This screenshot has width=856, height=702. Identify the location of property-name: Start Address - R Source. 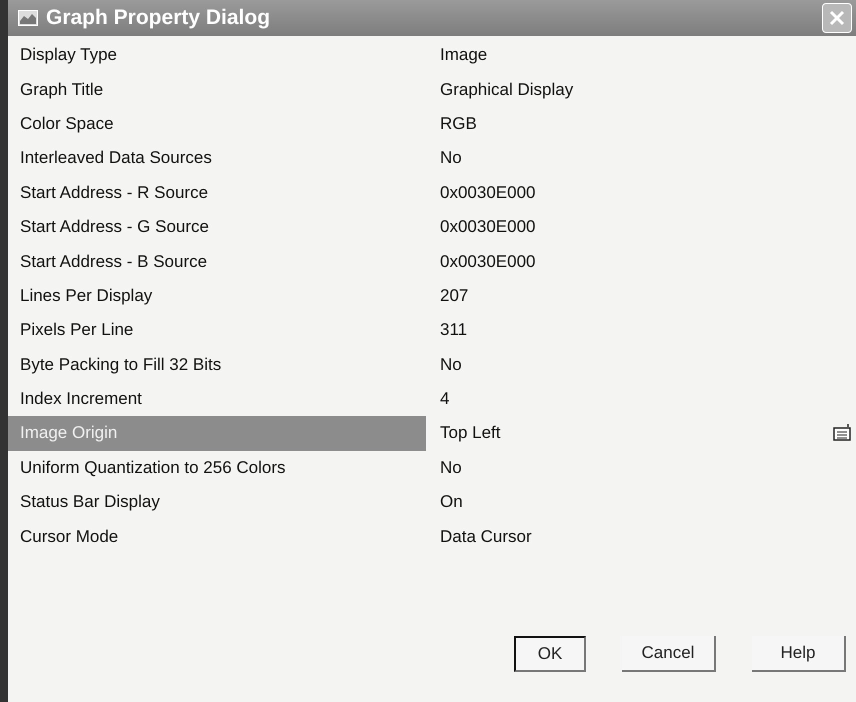
(217, 193).